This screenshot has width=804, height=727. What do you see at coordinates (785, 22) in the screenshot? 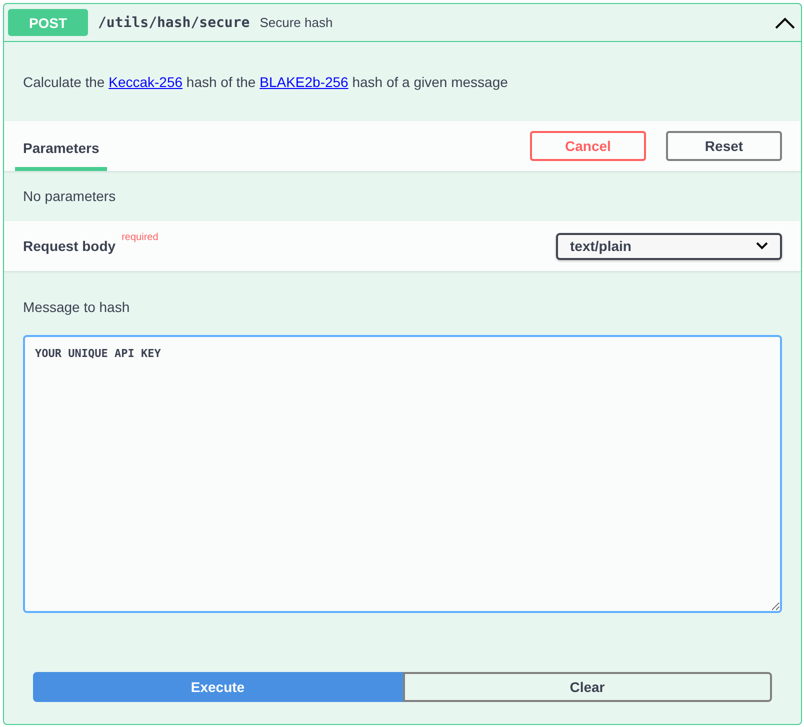
I see `collapse-icon` at bounding box center [785, 22].